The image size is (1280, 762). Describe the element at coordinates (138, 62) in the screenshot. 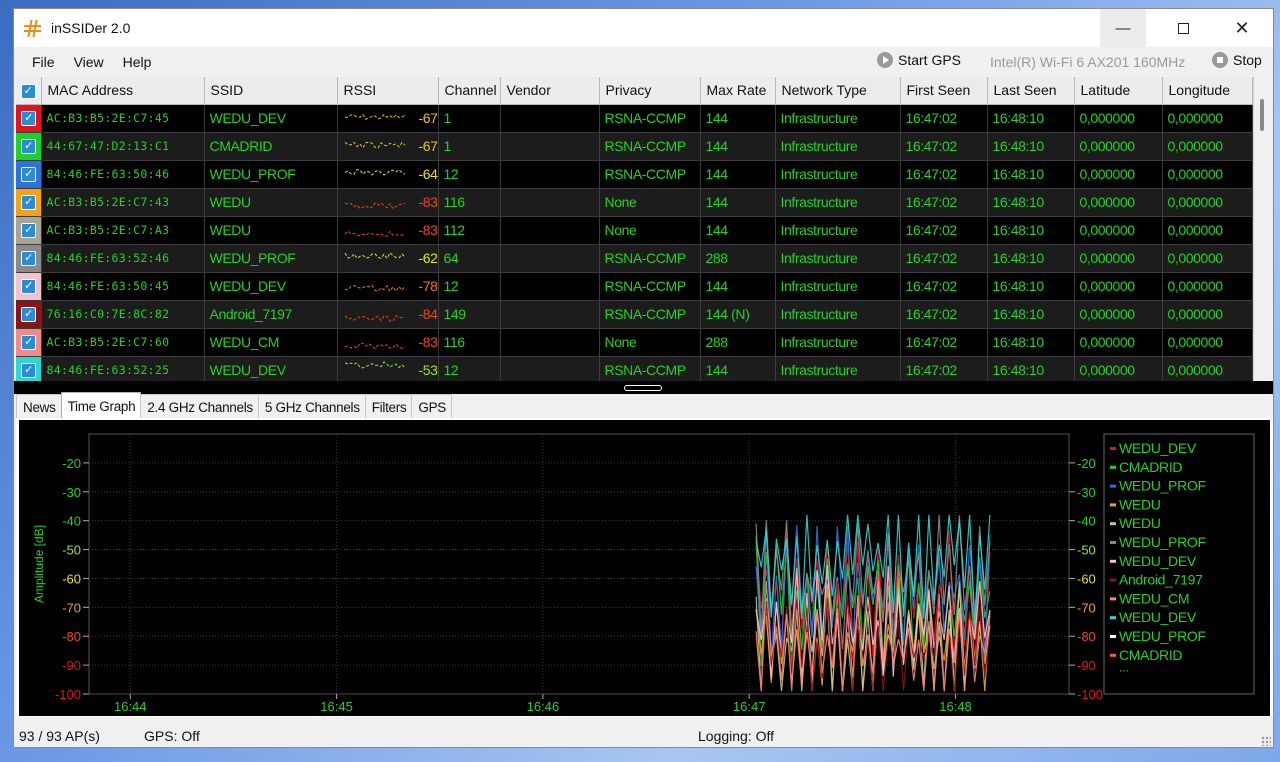

I see `menu-help: Help` at that location.